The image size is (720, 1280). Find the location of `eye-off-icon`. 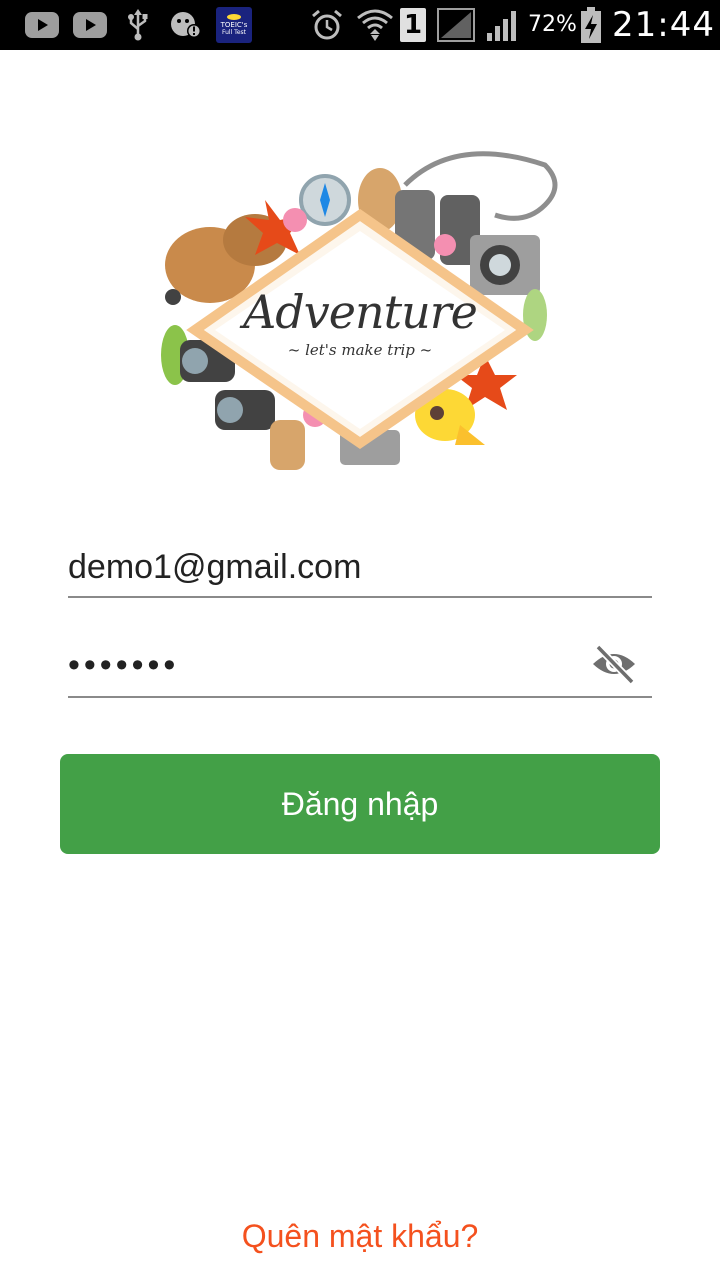

eye-off-icon is located at coordinates (614, 664).